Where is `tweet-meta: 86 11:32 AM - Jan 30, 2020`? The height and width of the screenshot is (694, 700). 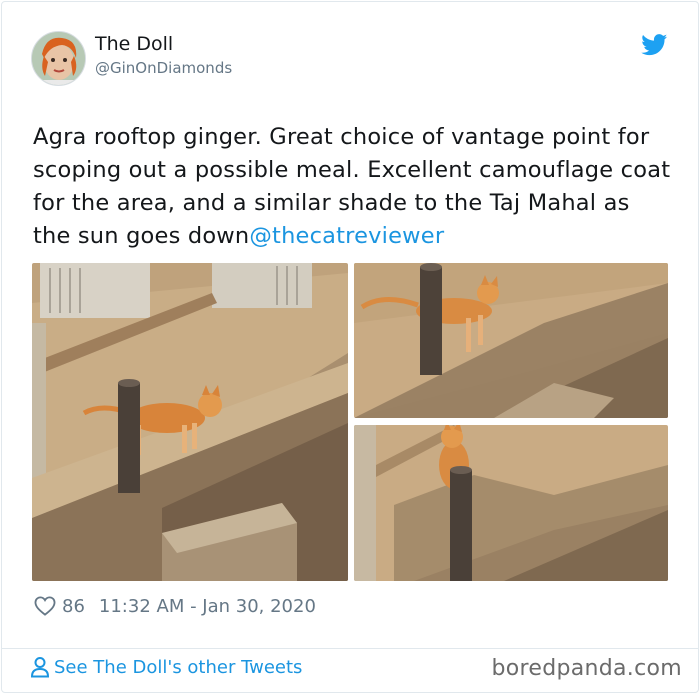 tweet-meta: 86 11:32 AM - Jan 30, 2020 is located at coordinates (175, 606).